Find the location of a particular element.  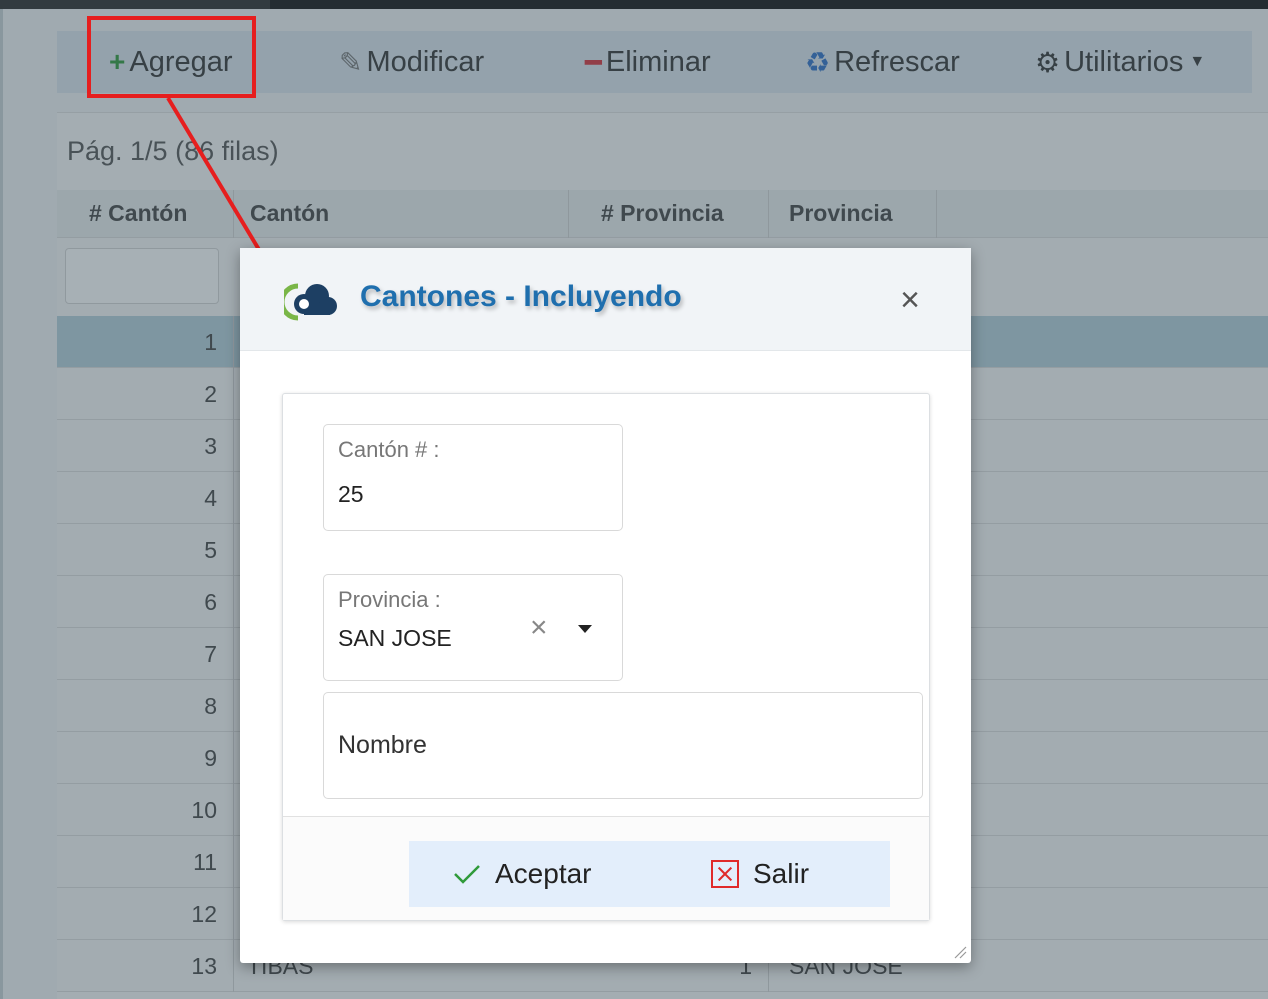

dialog-header: Cantones - Incluyendo × is located at coordinates (605, 299).